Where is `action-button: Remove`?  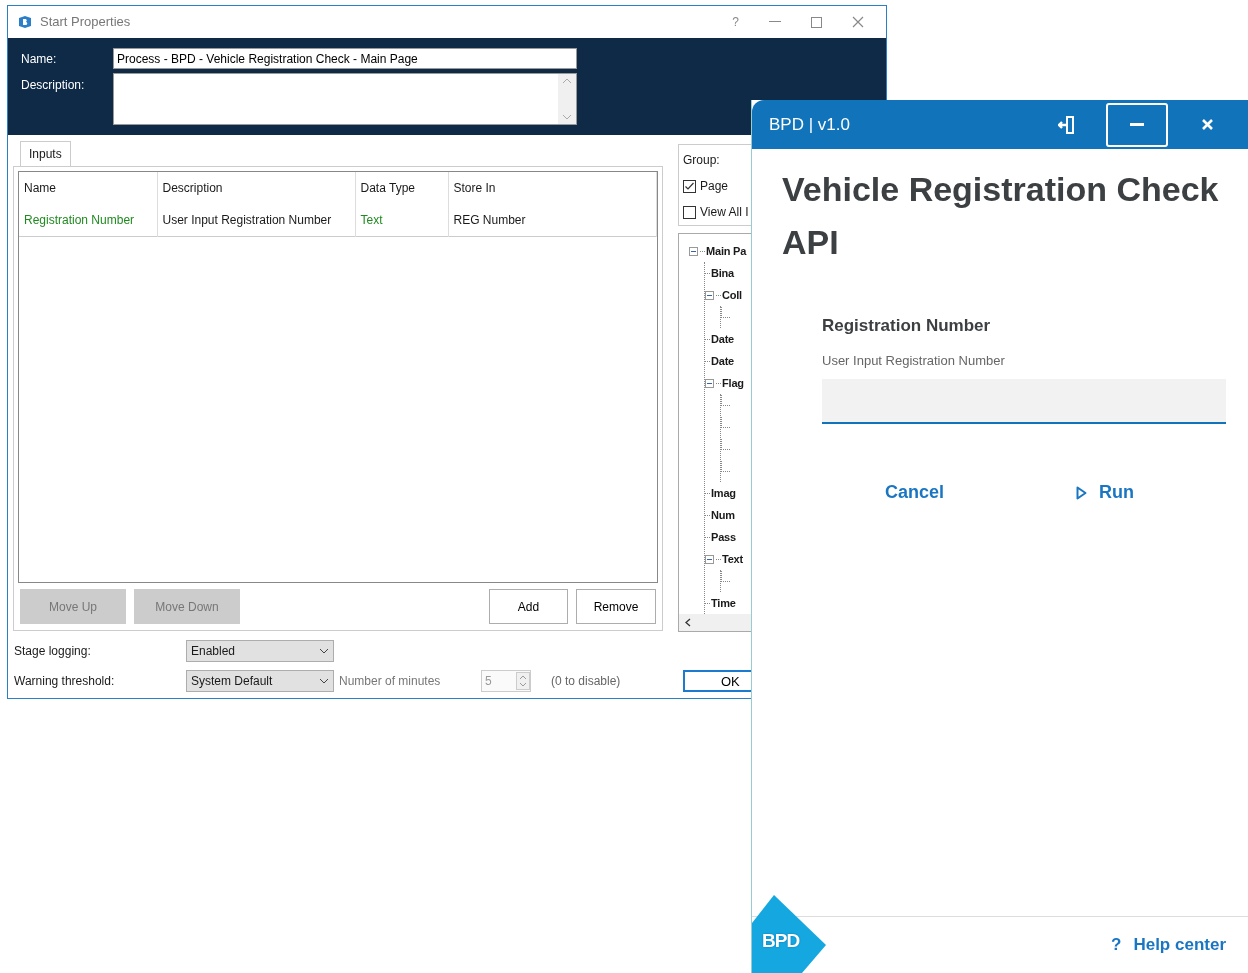 action-button: Remove is located at coordinates (616, 606).